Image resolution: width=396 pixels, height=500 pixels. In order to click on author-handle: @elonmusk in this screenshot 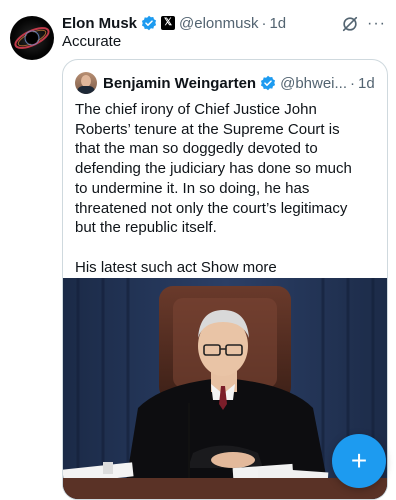, I will do `click(218, 23)`.